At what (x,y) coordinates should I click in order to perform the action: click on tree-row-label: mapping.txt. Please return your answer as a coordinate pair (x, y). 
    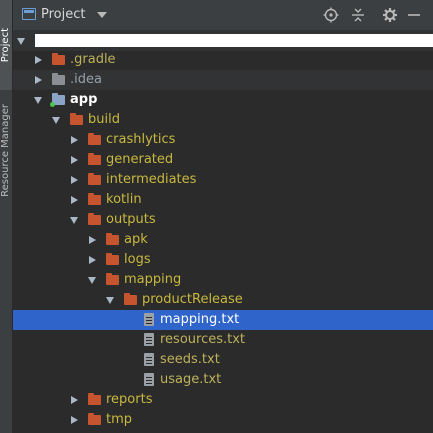
    Looking at the image, I should click on (200, 319).